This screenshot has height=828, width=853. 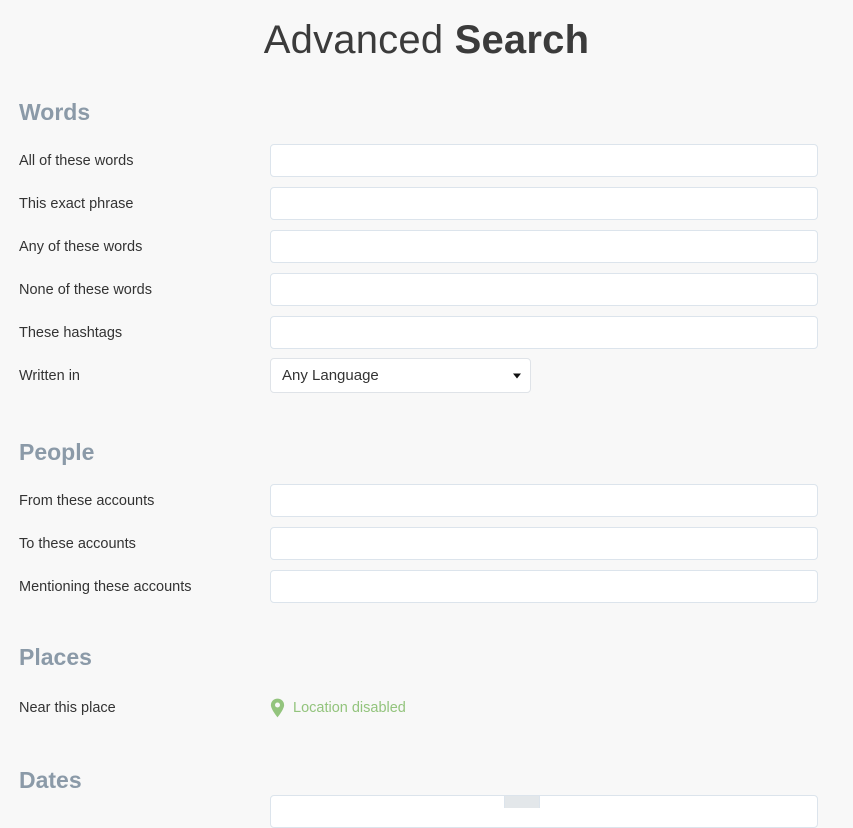 What do you see at coordinates (544, 160) in the screenshot?
I see `input-all-words` at bounding box center [544, 160].